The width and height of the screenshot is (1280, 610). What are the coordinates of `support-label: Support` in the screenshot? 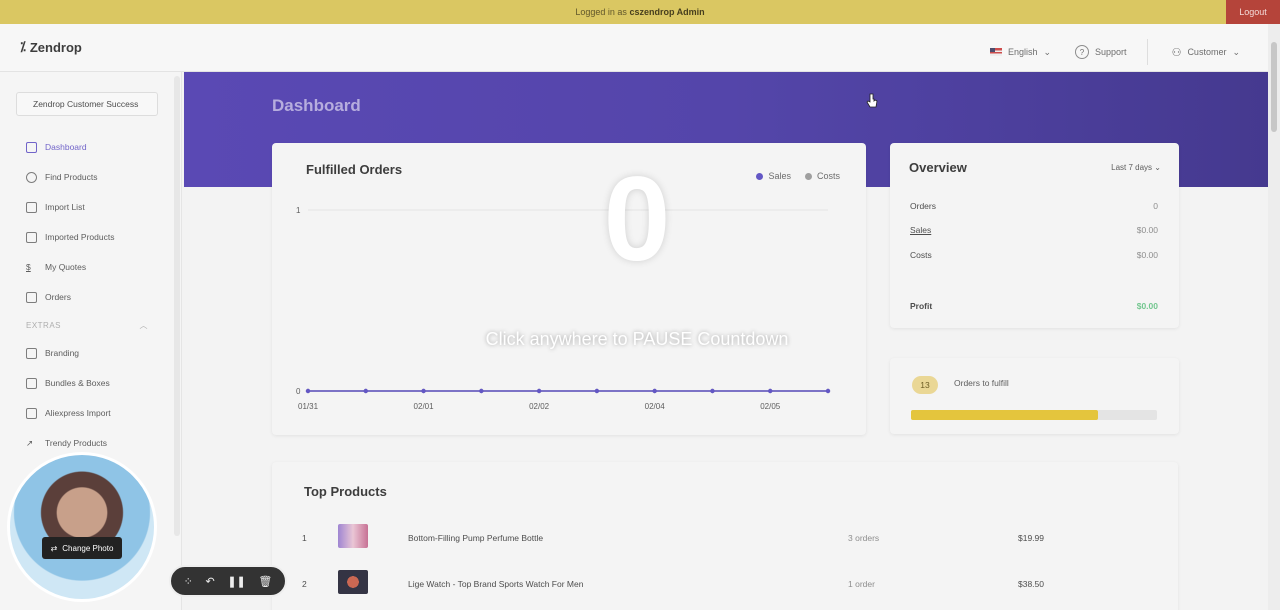 It's located at (1111, 52).